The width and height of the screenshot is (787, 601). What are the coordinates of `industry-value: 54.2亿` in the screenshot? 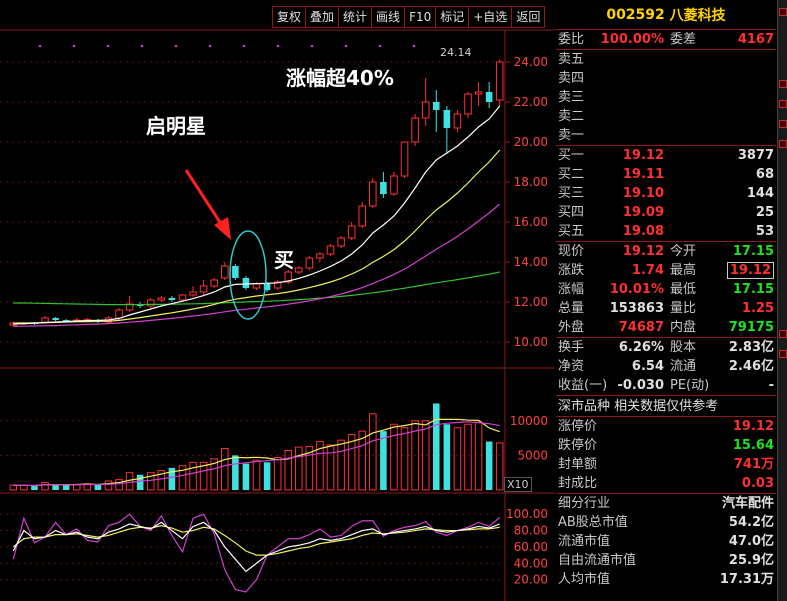 It's located at (751, 522).